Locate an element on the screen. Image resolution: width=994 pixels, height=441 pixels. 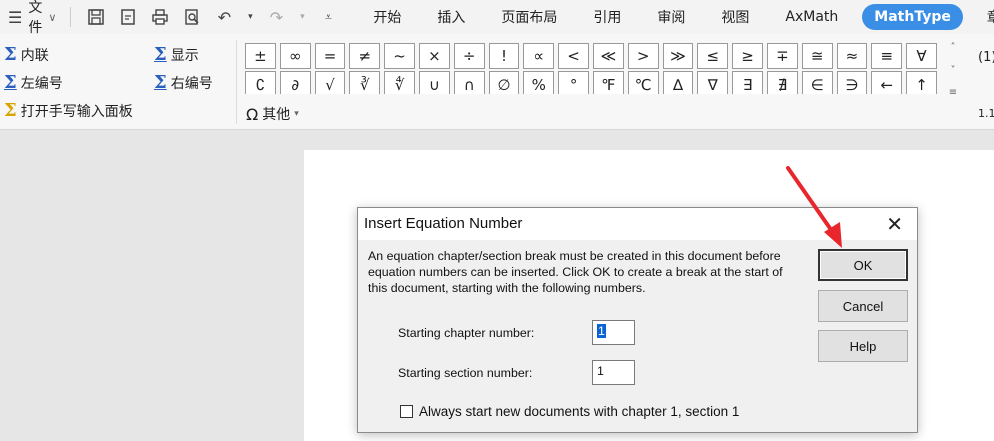
symbol-button: ∩ is located at coordinates (469, 82).